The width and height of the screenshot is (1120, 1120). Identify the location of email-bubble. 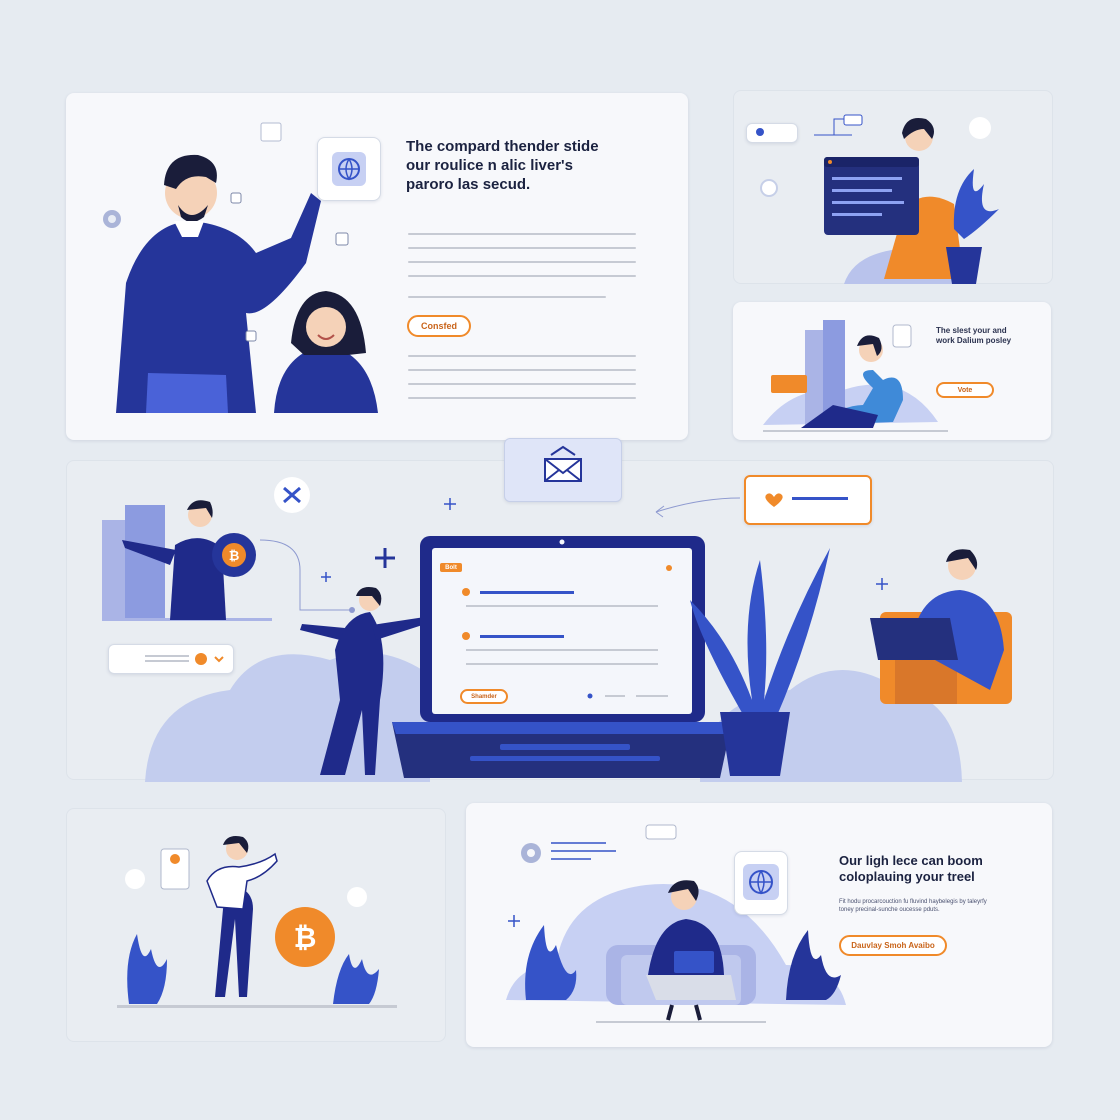
(563, 470).